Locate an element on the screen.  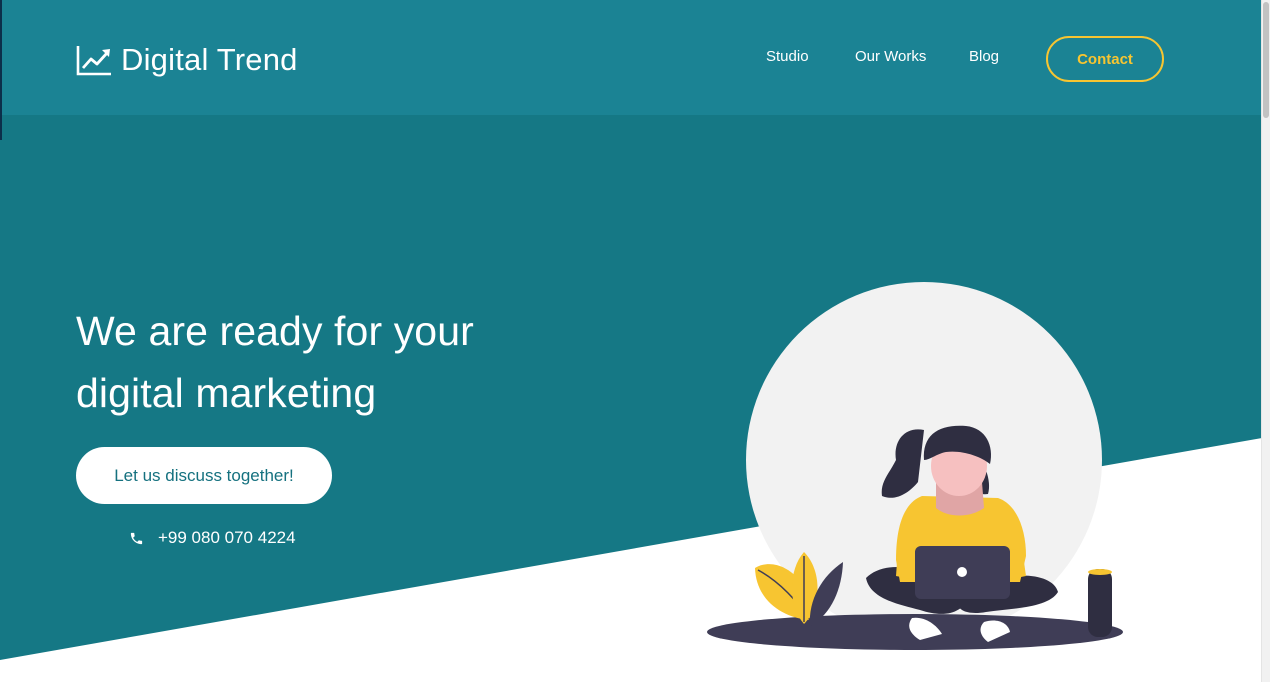
contact-button: Contact is located at coordinates (1105, 59).